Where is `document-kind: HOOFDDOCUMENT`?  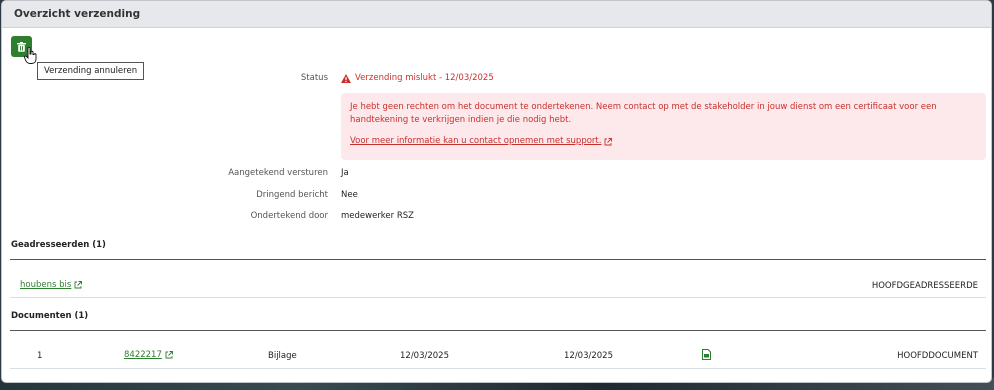
document-kind: HOOFDDOCUMENT is located at coordinates (937, 356).